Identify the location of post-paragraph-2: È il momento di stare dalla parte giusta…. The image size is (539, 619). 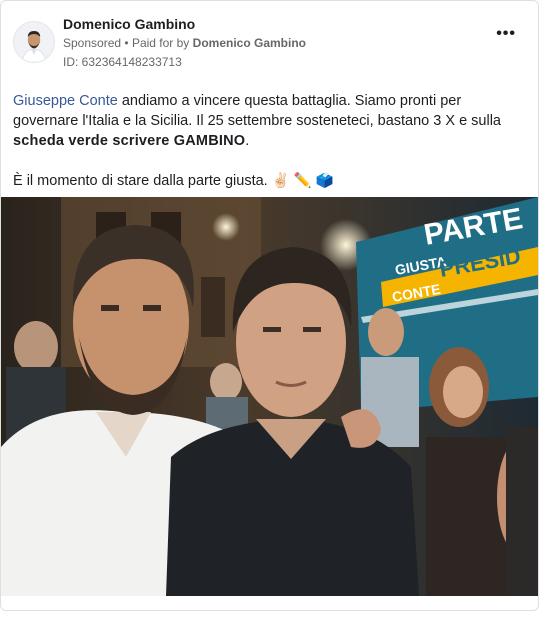
(173, 181).